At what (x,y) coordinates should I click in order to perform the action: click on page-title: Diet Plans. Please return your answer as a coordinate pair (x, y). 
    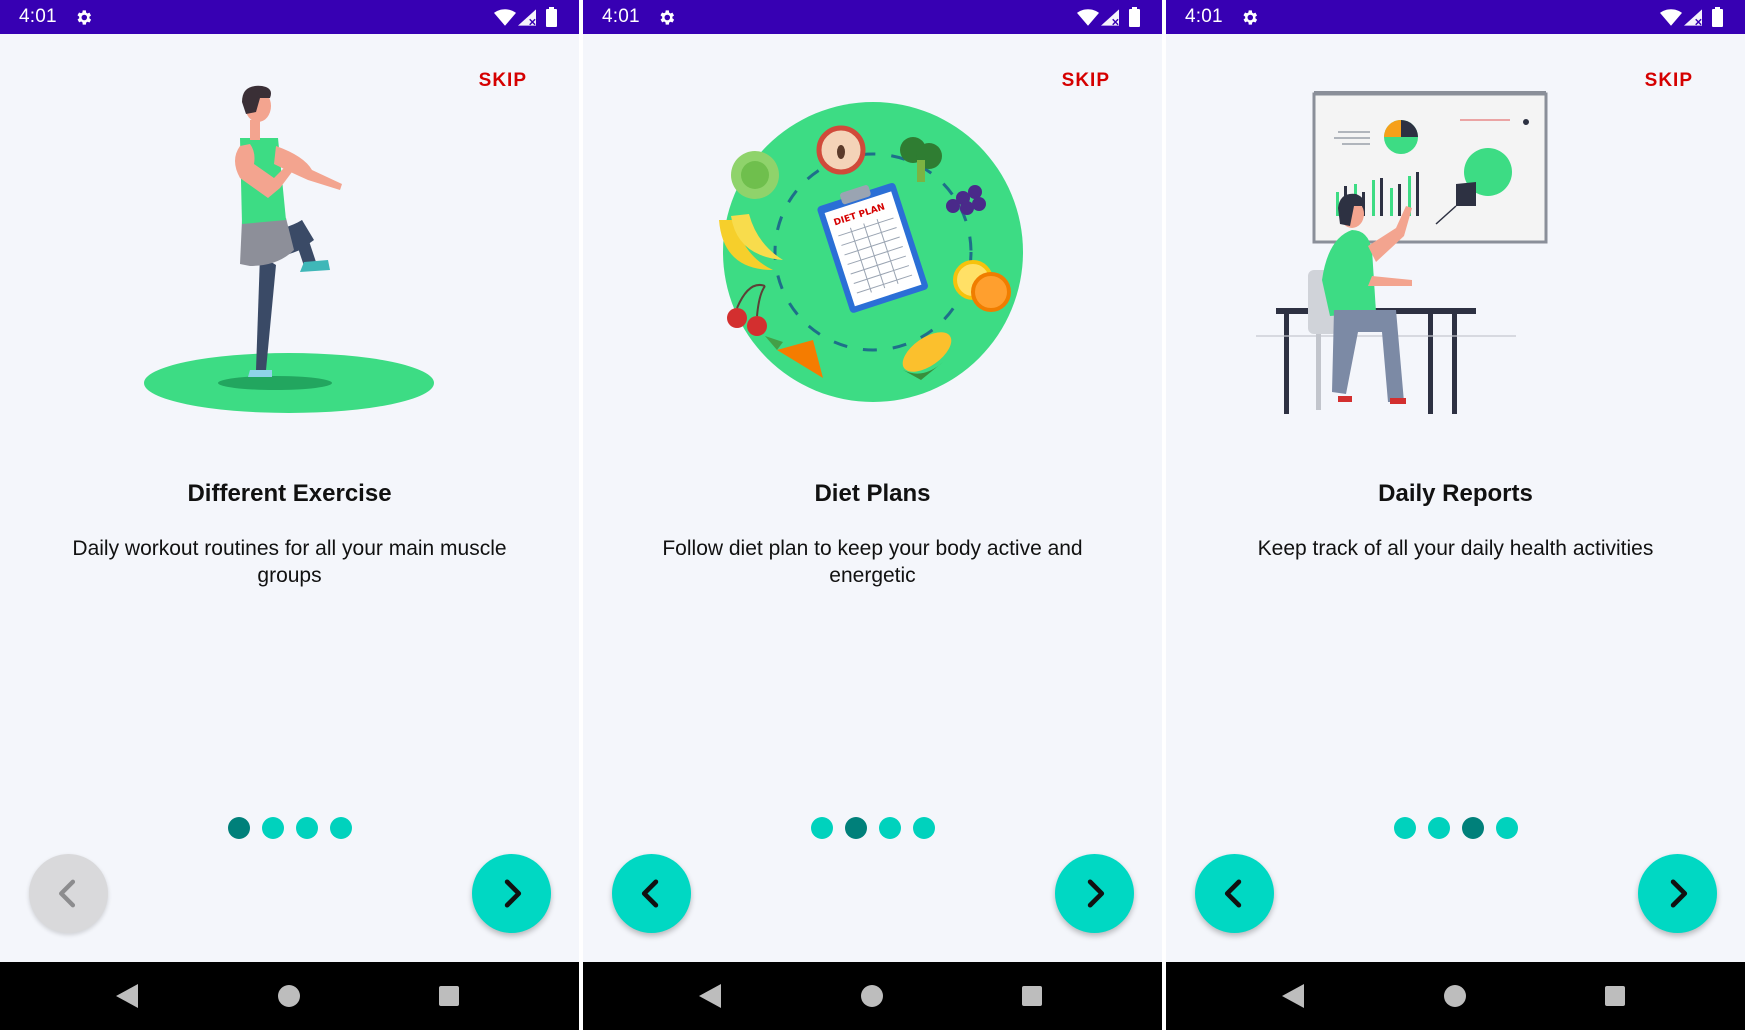
    Looking at the image, I should click on (872, 493).